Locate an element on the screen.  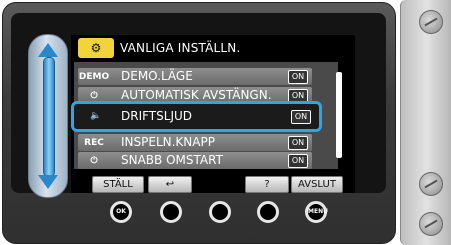
menu-item-record-button: REC INSPELN.KNAPP ON is located at coordinates (195, 142).